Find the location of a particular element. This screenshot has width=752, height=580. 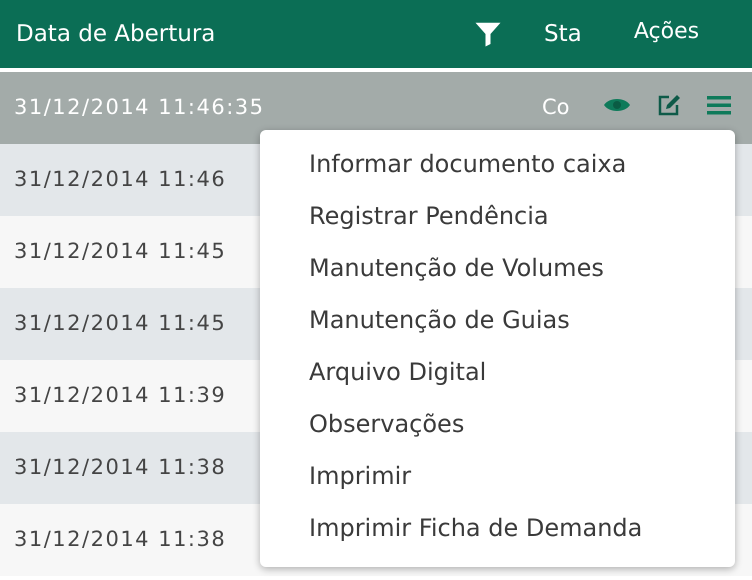

column-header: Ações is located at coordinates (666, 34).